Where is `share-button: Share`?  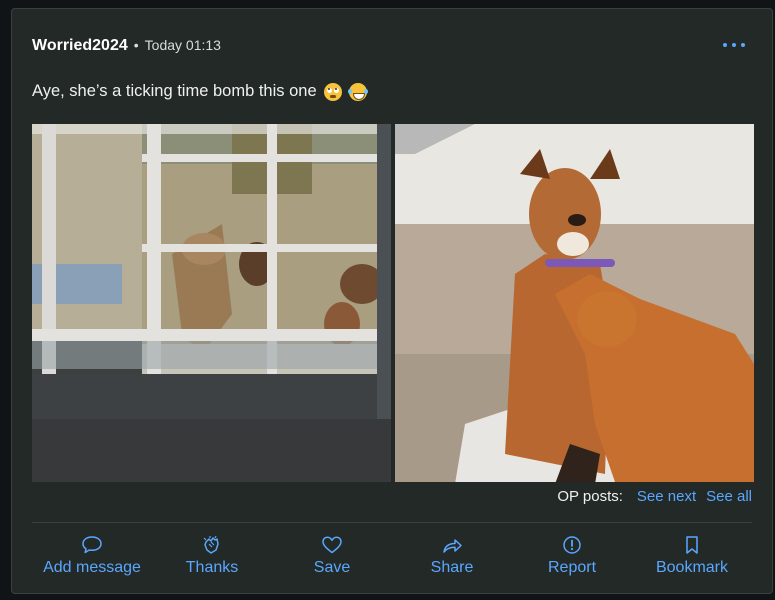
share-button: Share is located at coordinates (452, 556).